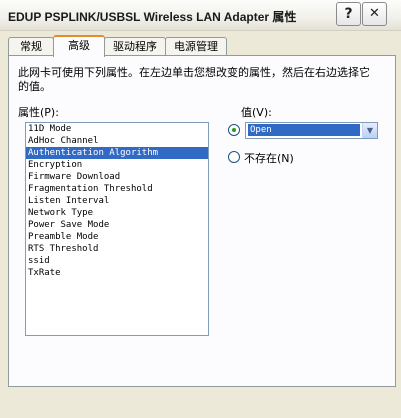 The width and height of the screenshot is (401, 418). I want to click on list-item-preamble-mode: Preamble Mode, so click(117, 237).